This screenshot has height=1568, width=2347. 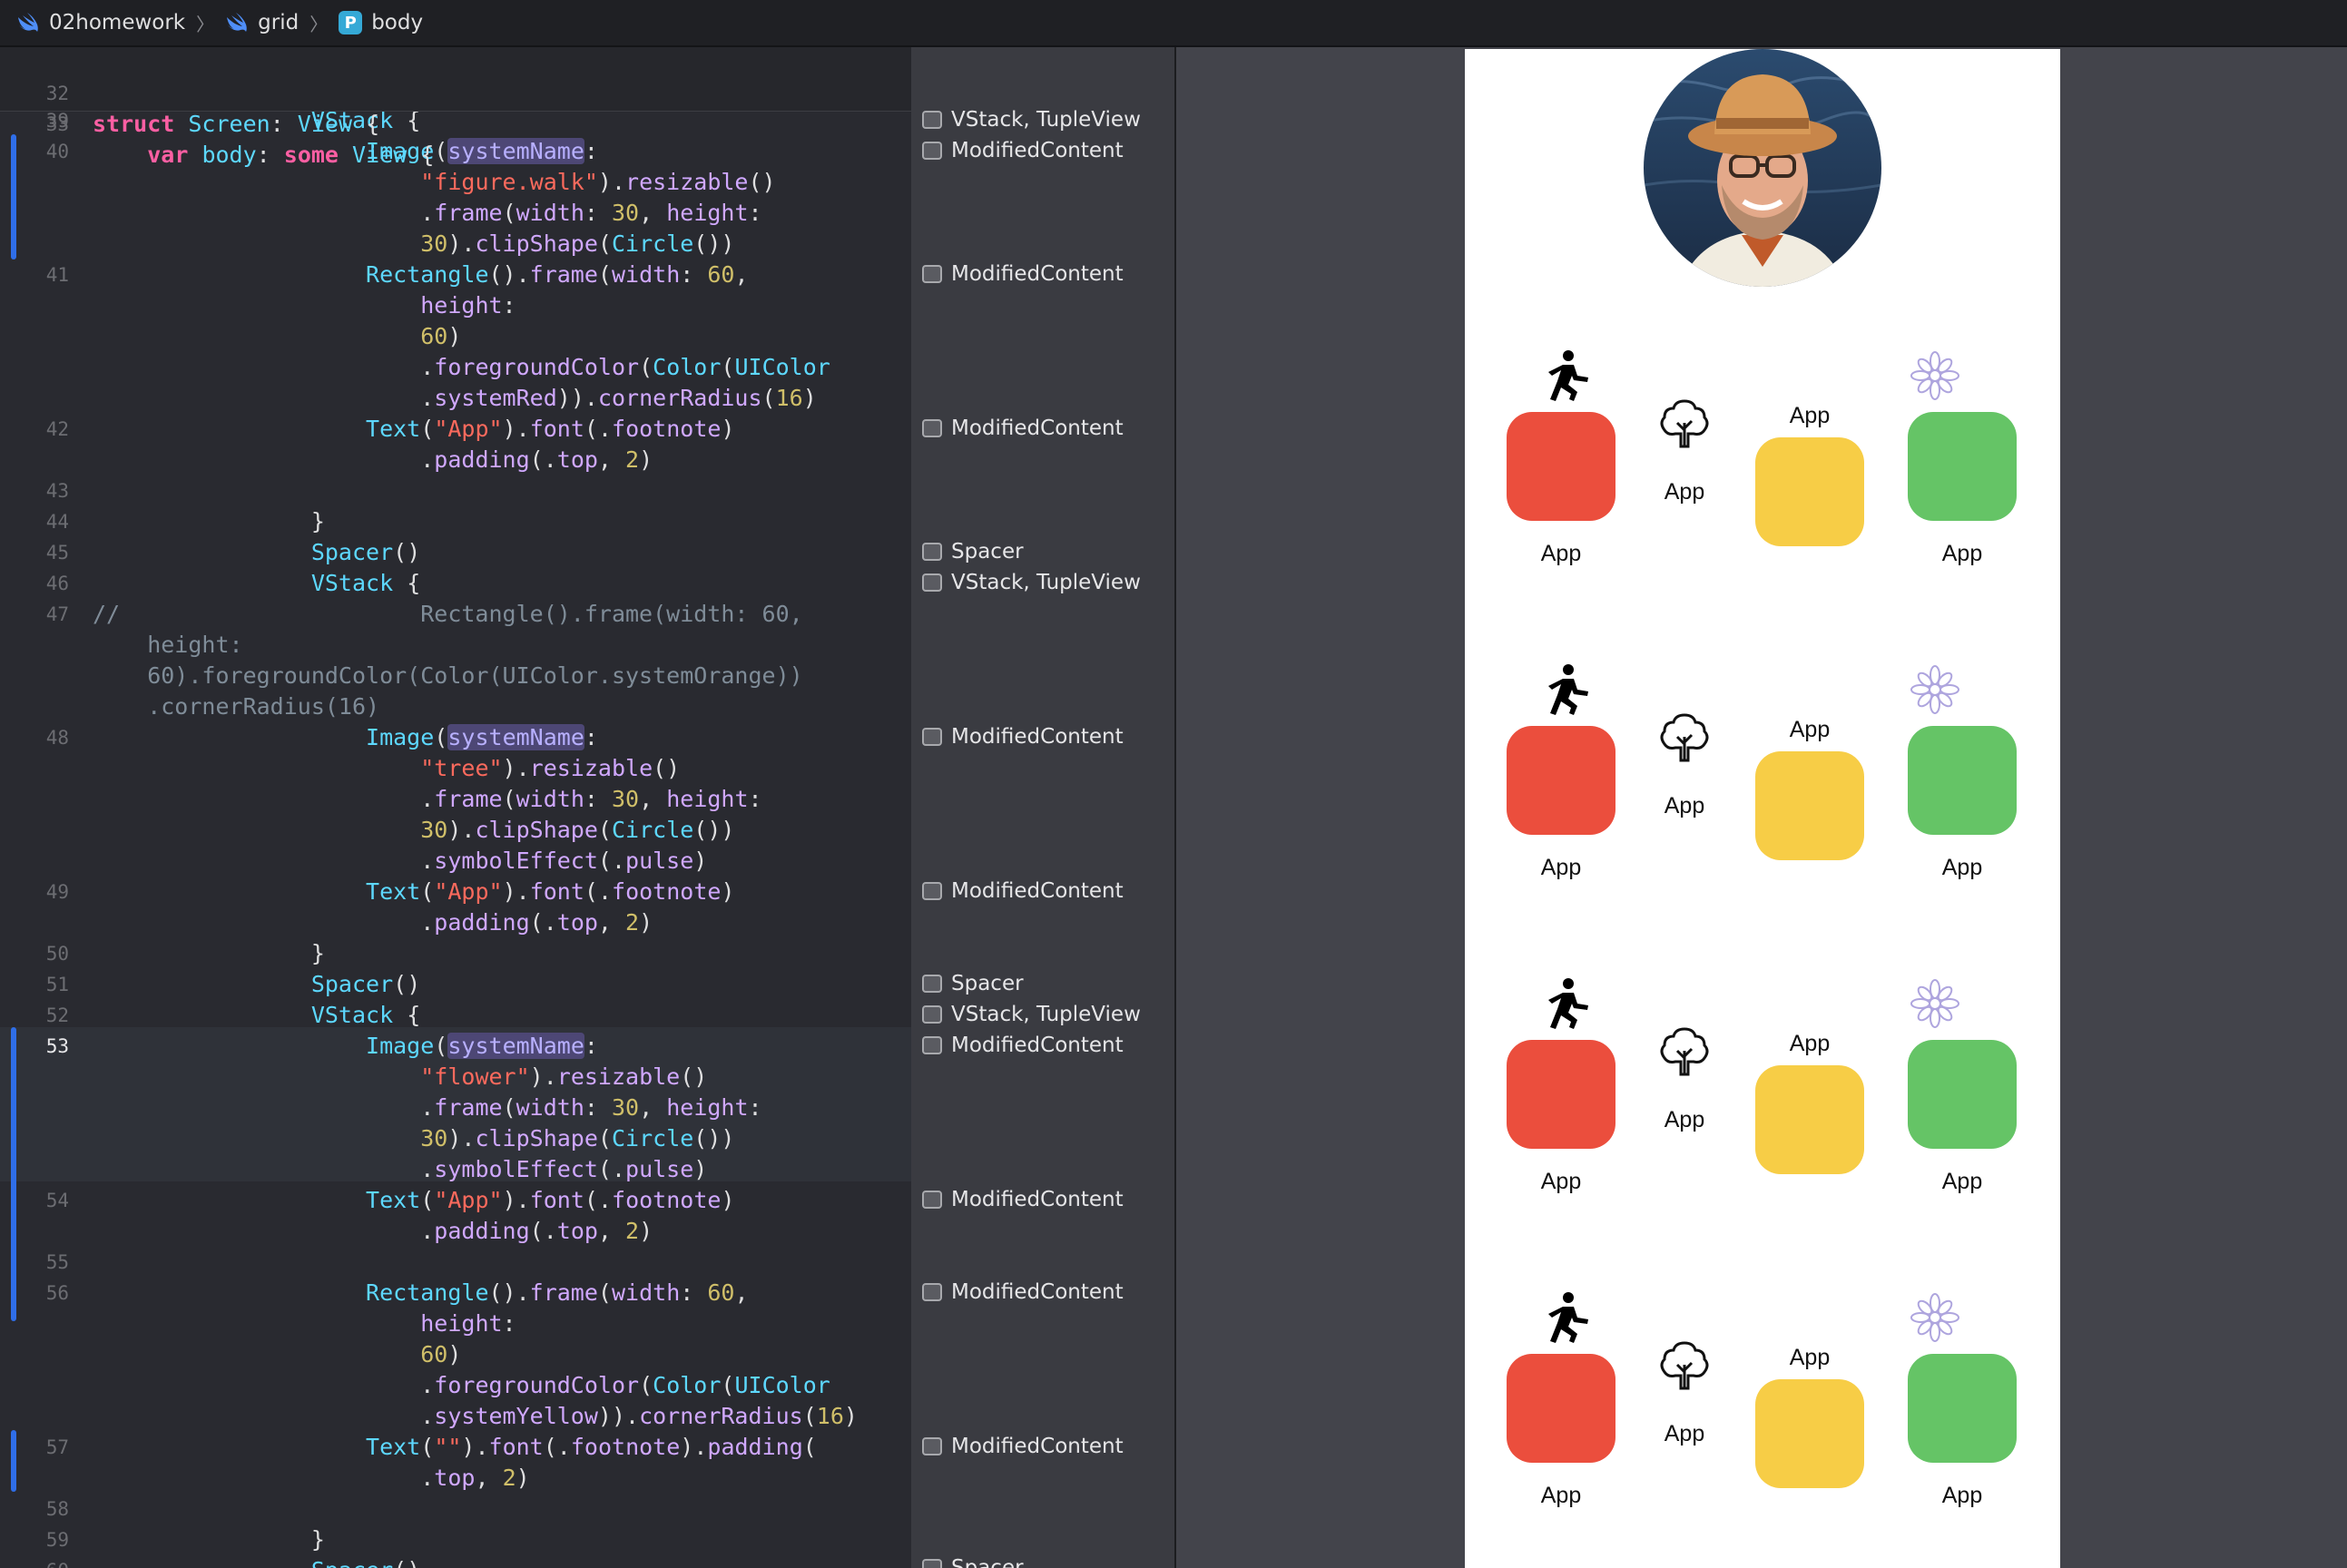 What do you see at coordinates (381, 22) in the screenshot?
I see `breadcrumb-symbol: P body` at bounding box center [381, 22].